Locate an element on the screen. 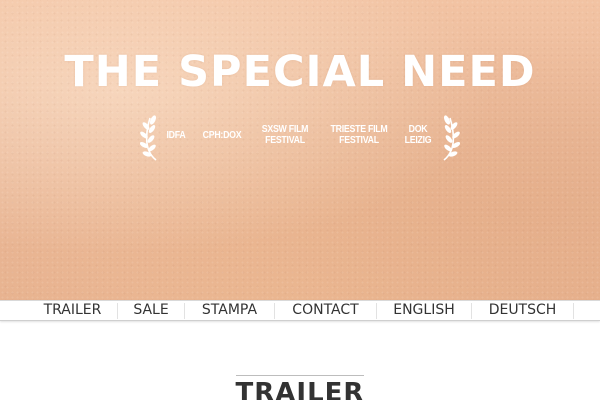 This screenshot has width=600, height=400. nav-item-stampa: STAMPA is located at coordinates (229, 310).